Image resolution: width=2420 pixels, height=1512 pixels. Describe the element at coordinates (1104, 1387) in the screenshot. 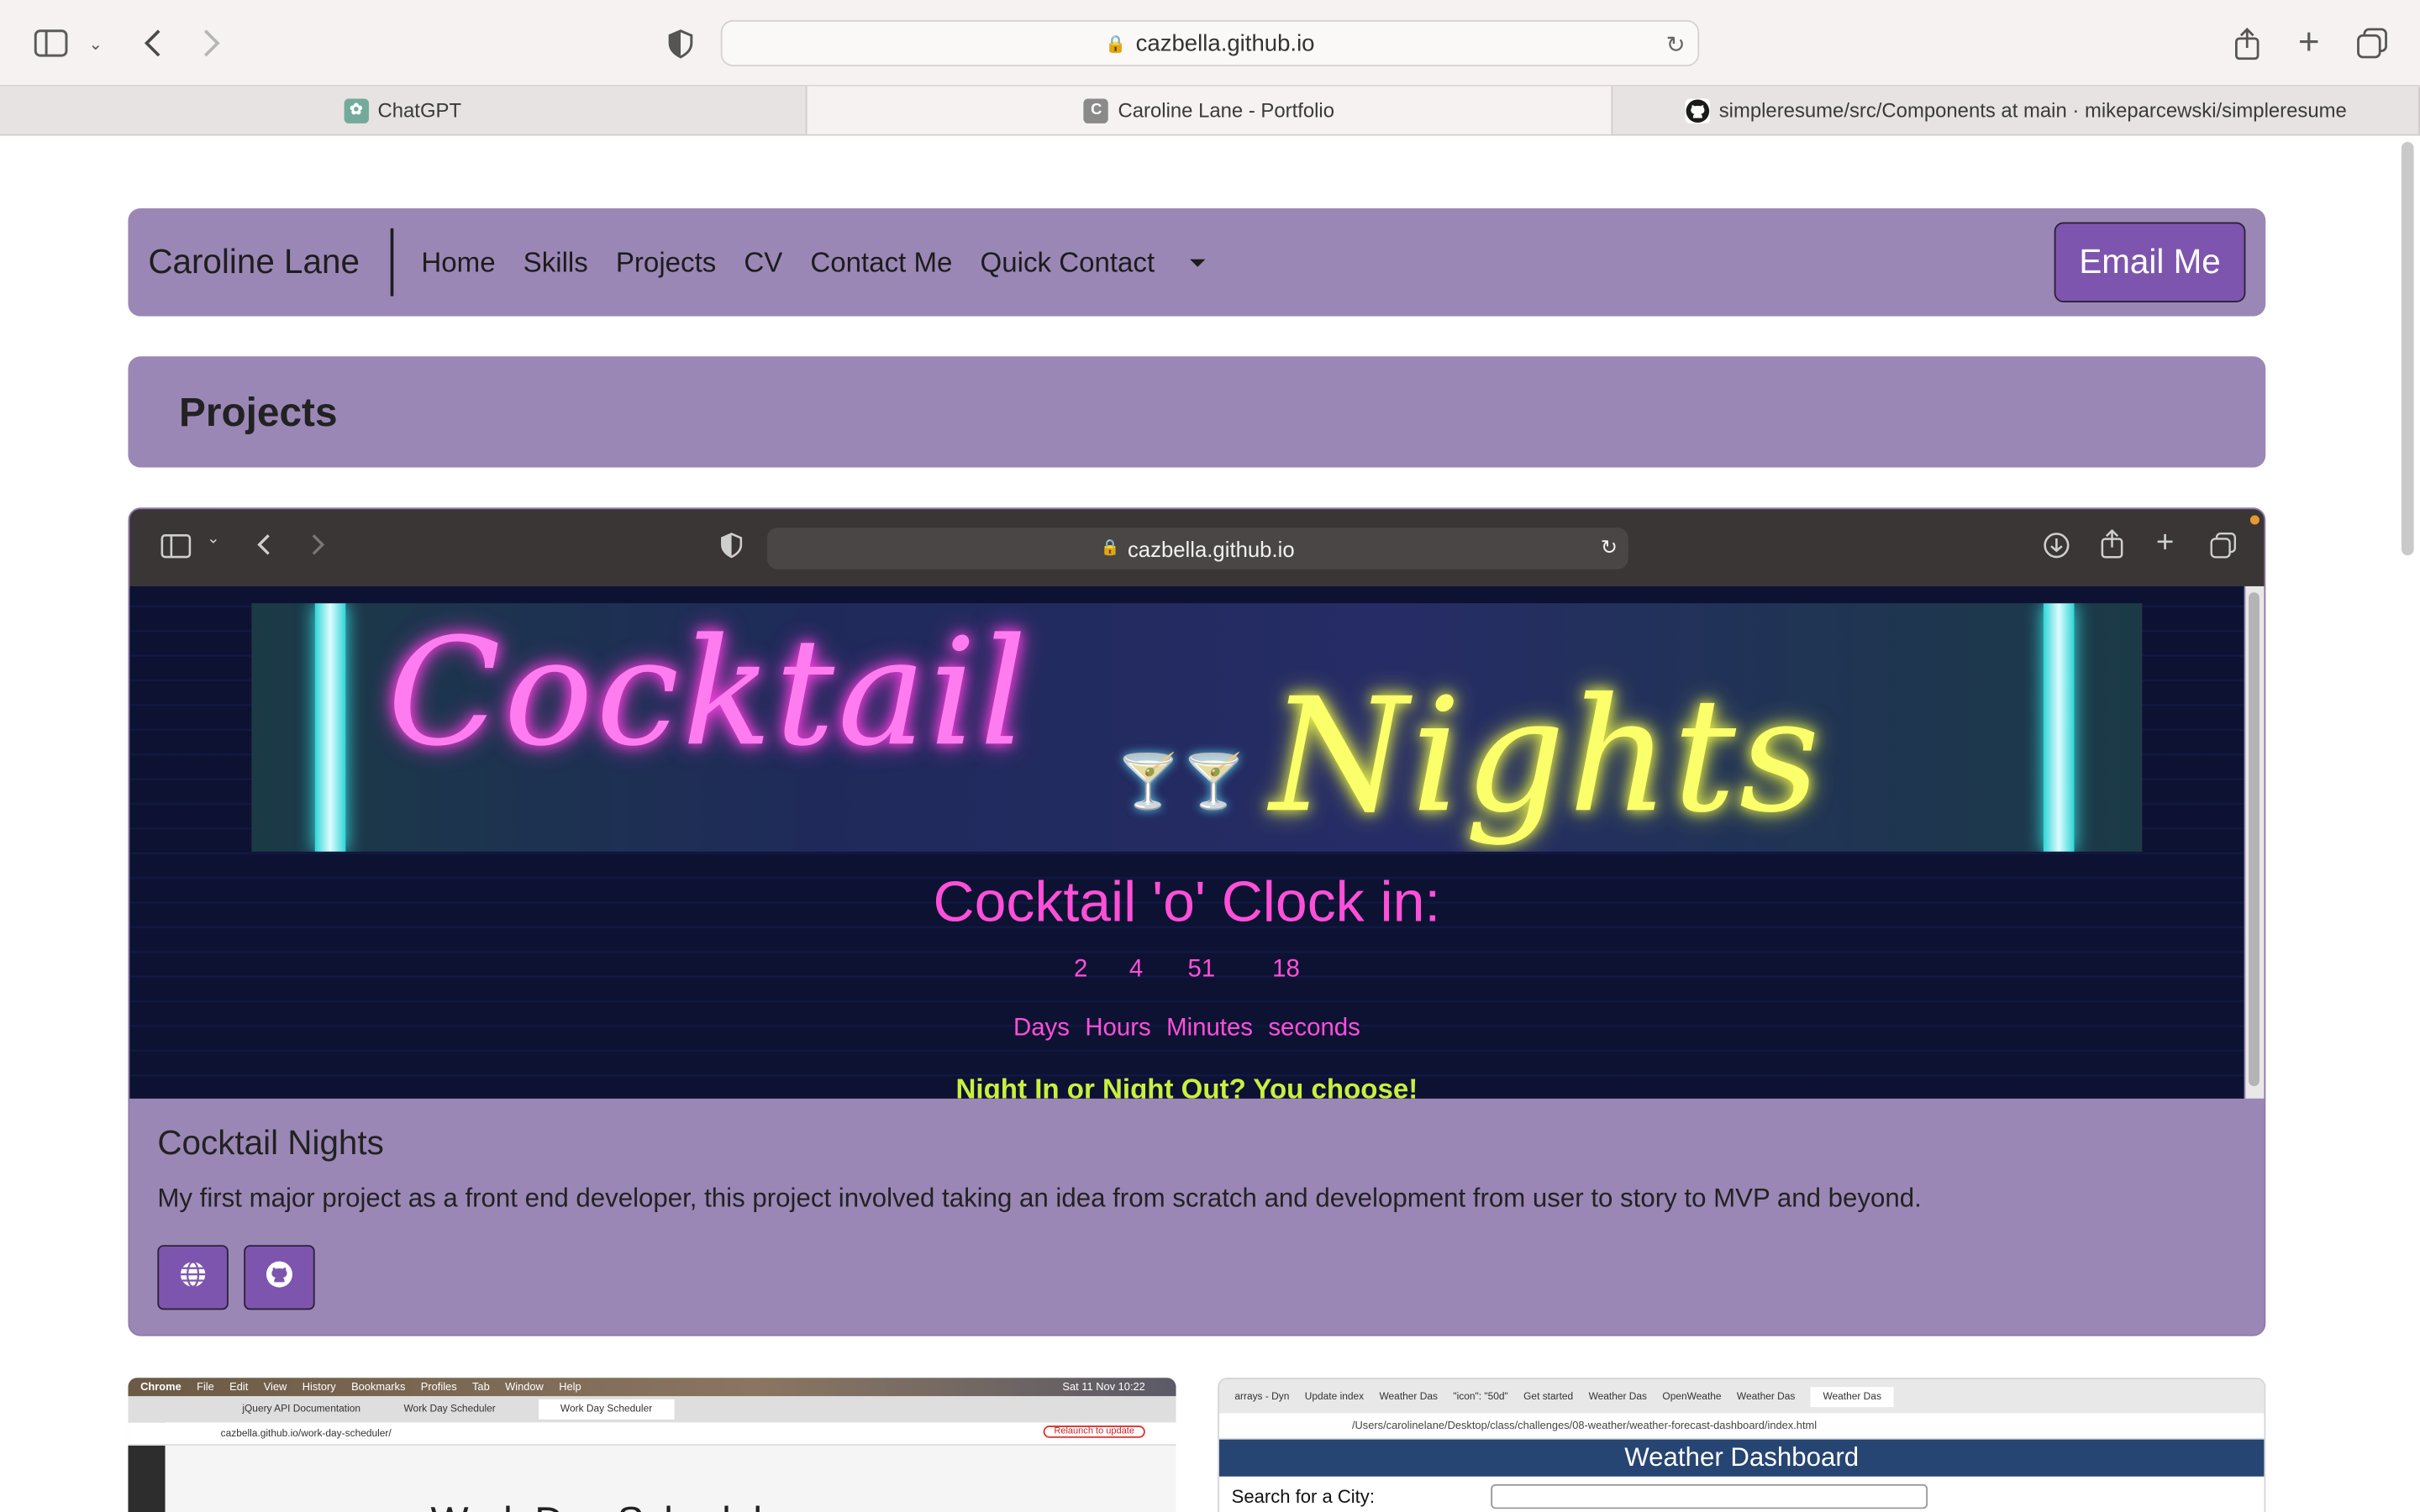

I see `menu-clock: Sat 11 Nov 10:22` at that location.